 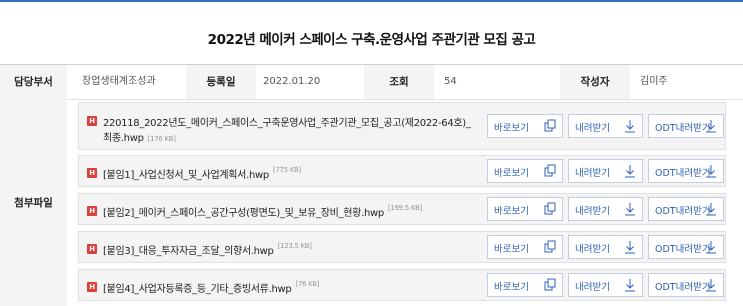 I want to click on file-name: [붙임3]_대응_투자자금_조달_의향서.hwp, so click(x=188, y=249).